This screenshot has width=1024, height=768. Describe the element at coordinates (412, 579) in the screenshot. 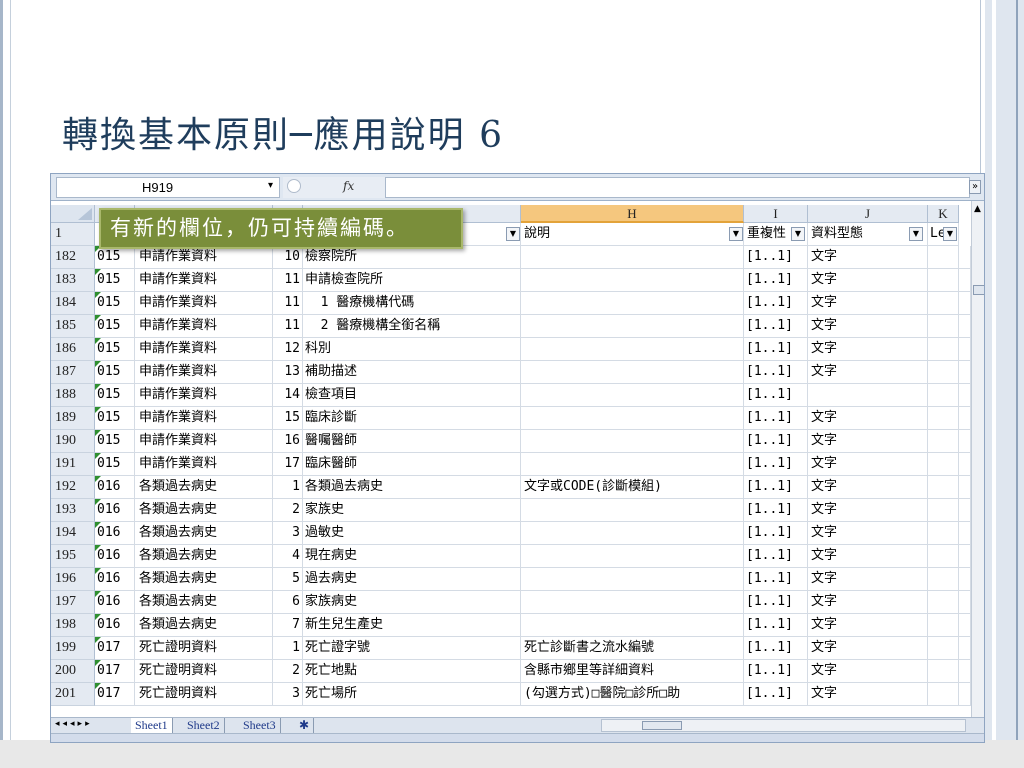

I see `cell-field-name: 過去病史` at that location.